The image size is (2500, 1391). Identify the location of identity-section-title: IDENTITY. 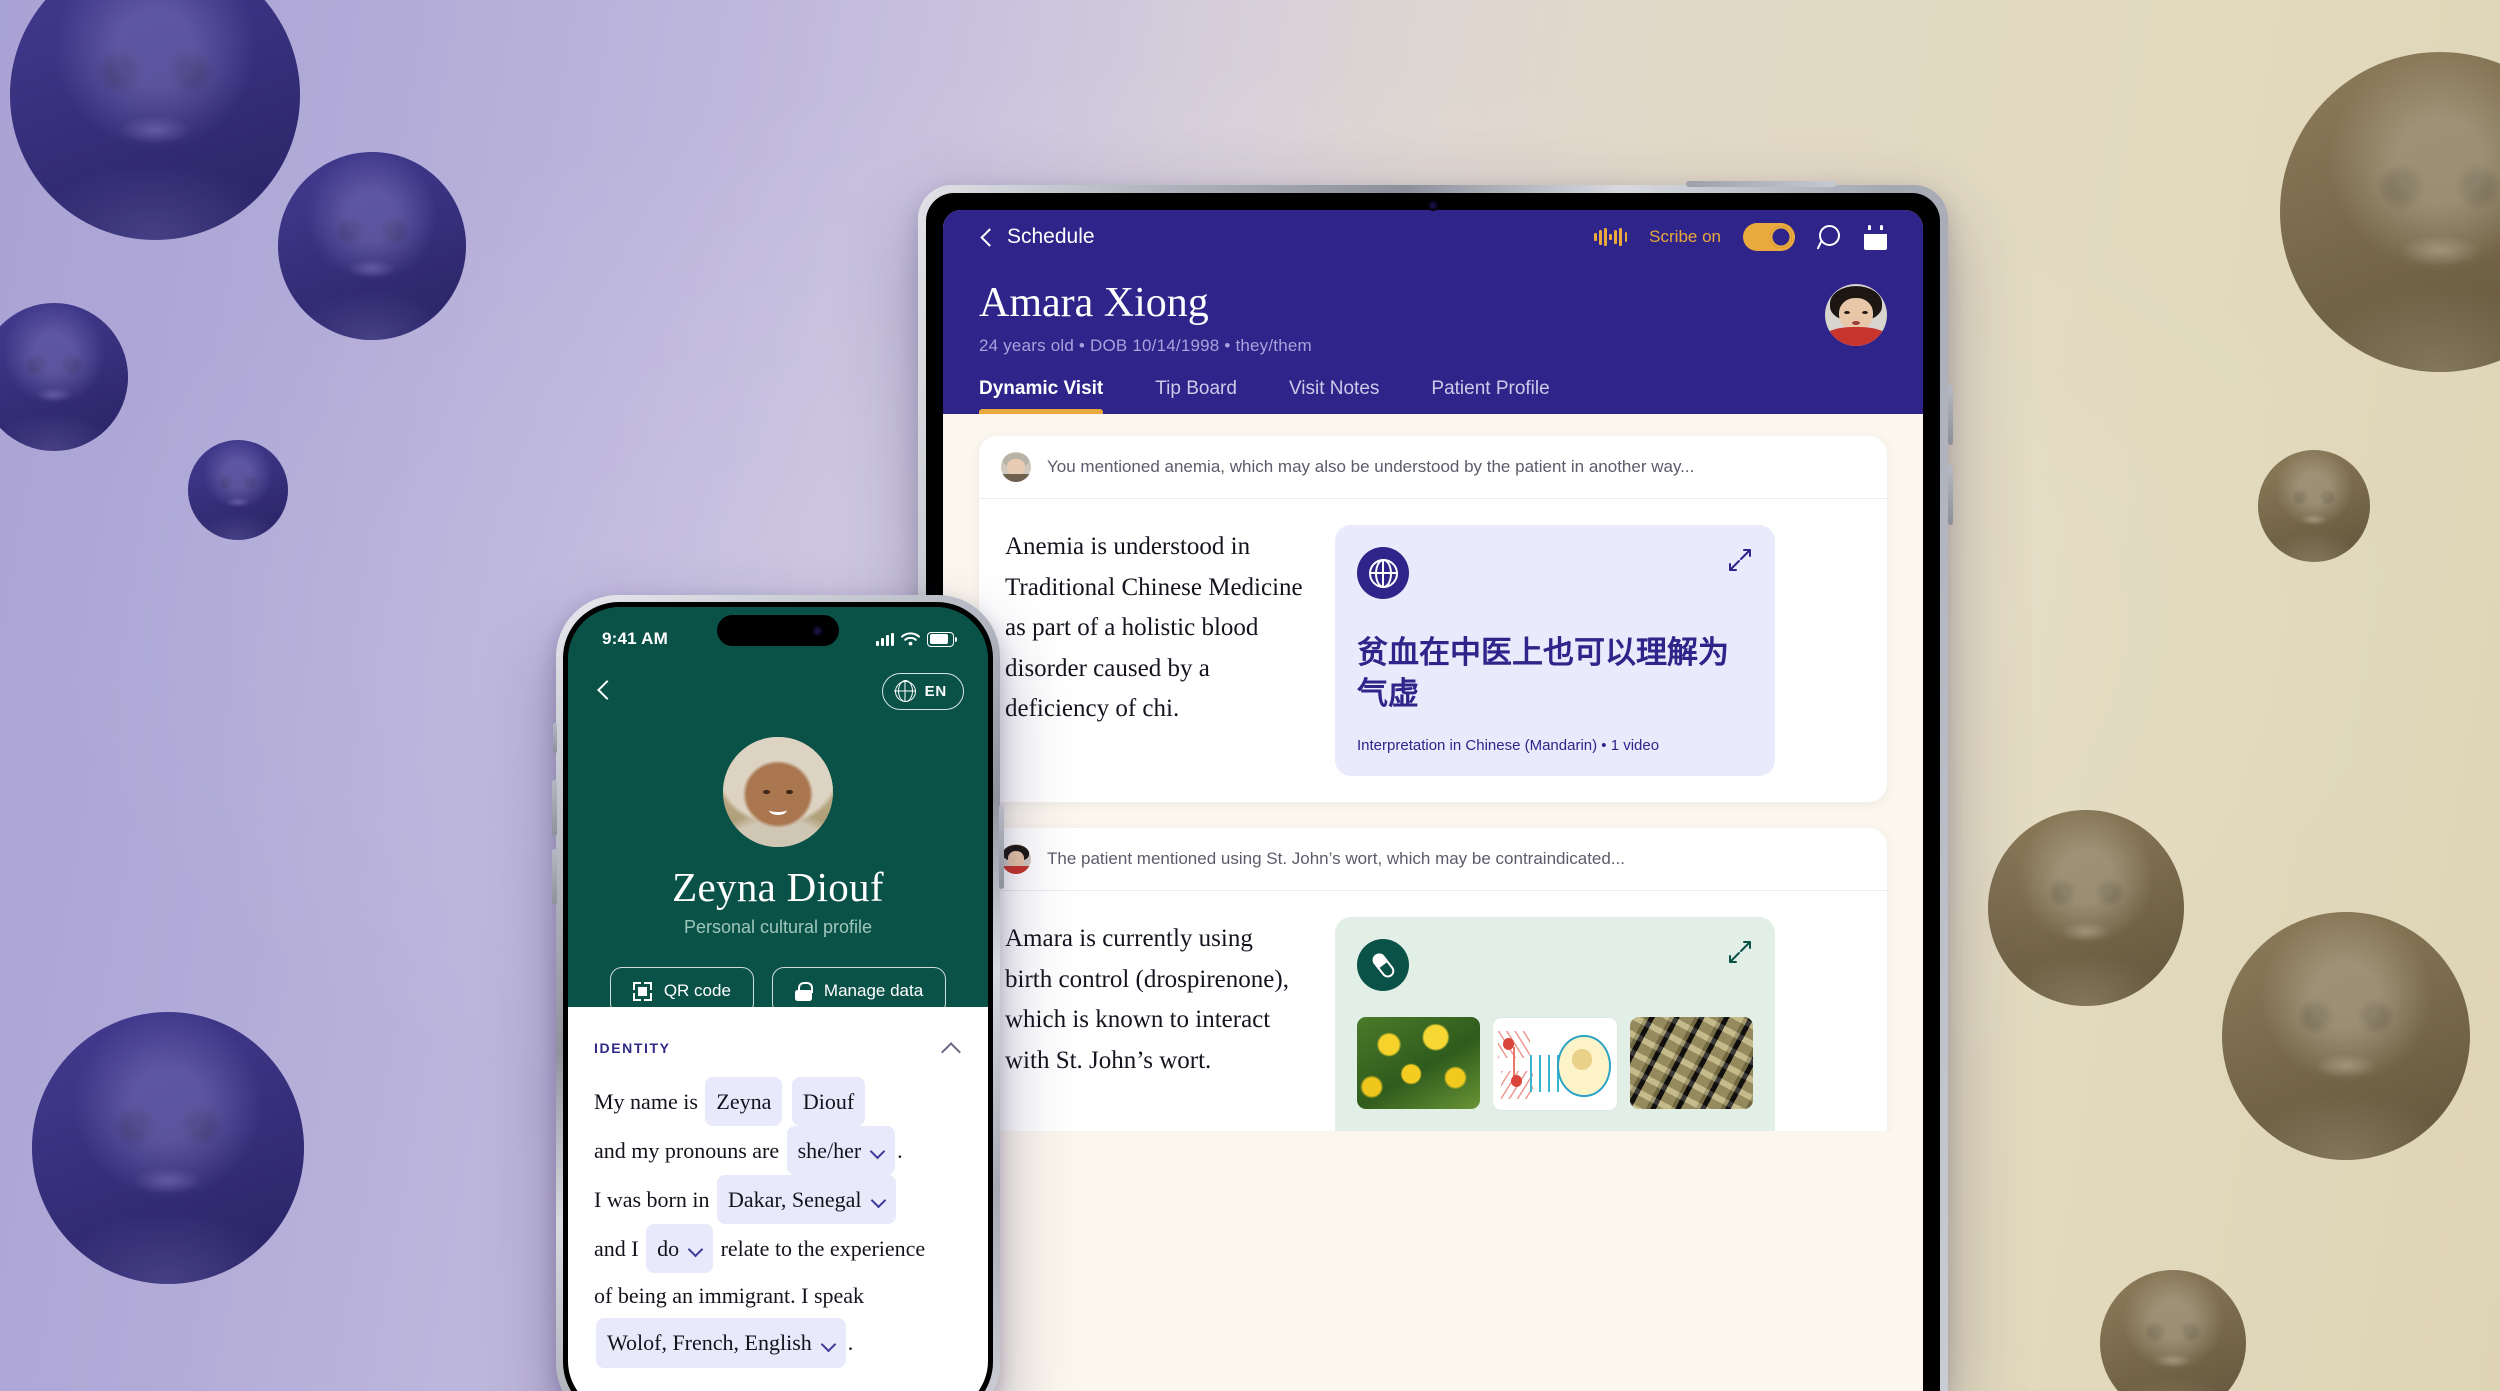
(632, 1048).